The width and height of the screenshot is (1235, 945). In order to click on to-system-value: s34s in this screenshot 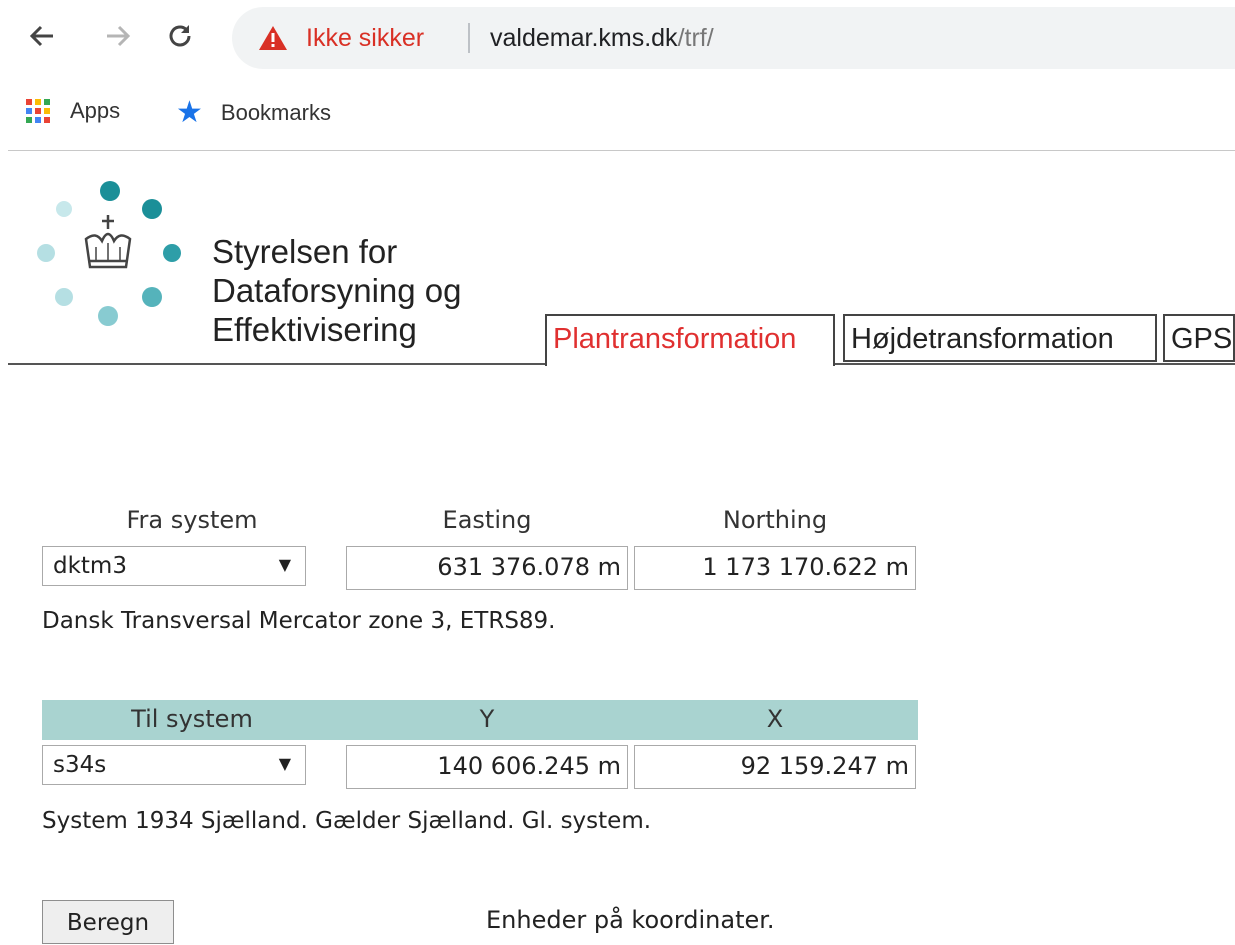, I will do `click(80, 765)`.